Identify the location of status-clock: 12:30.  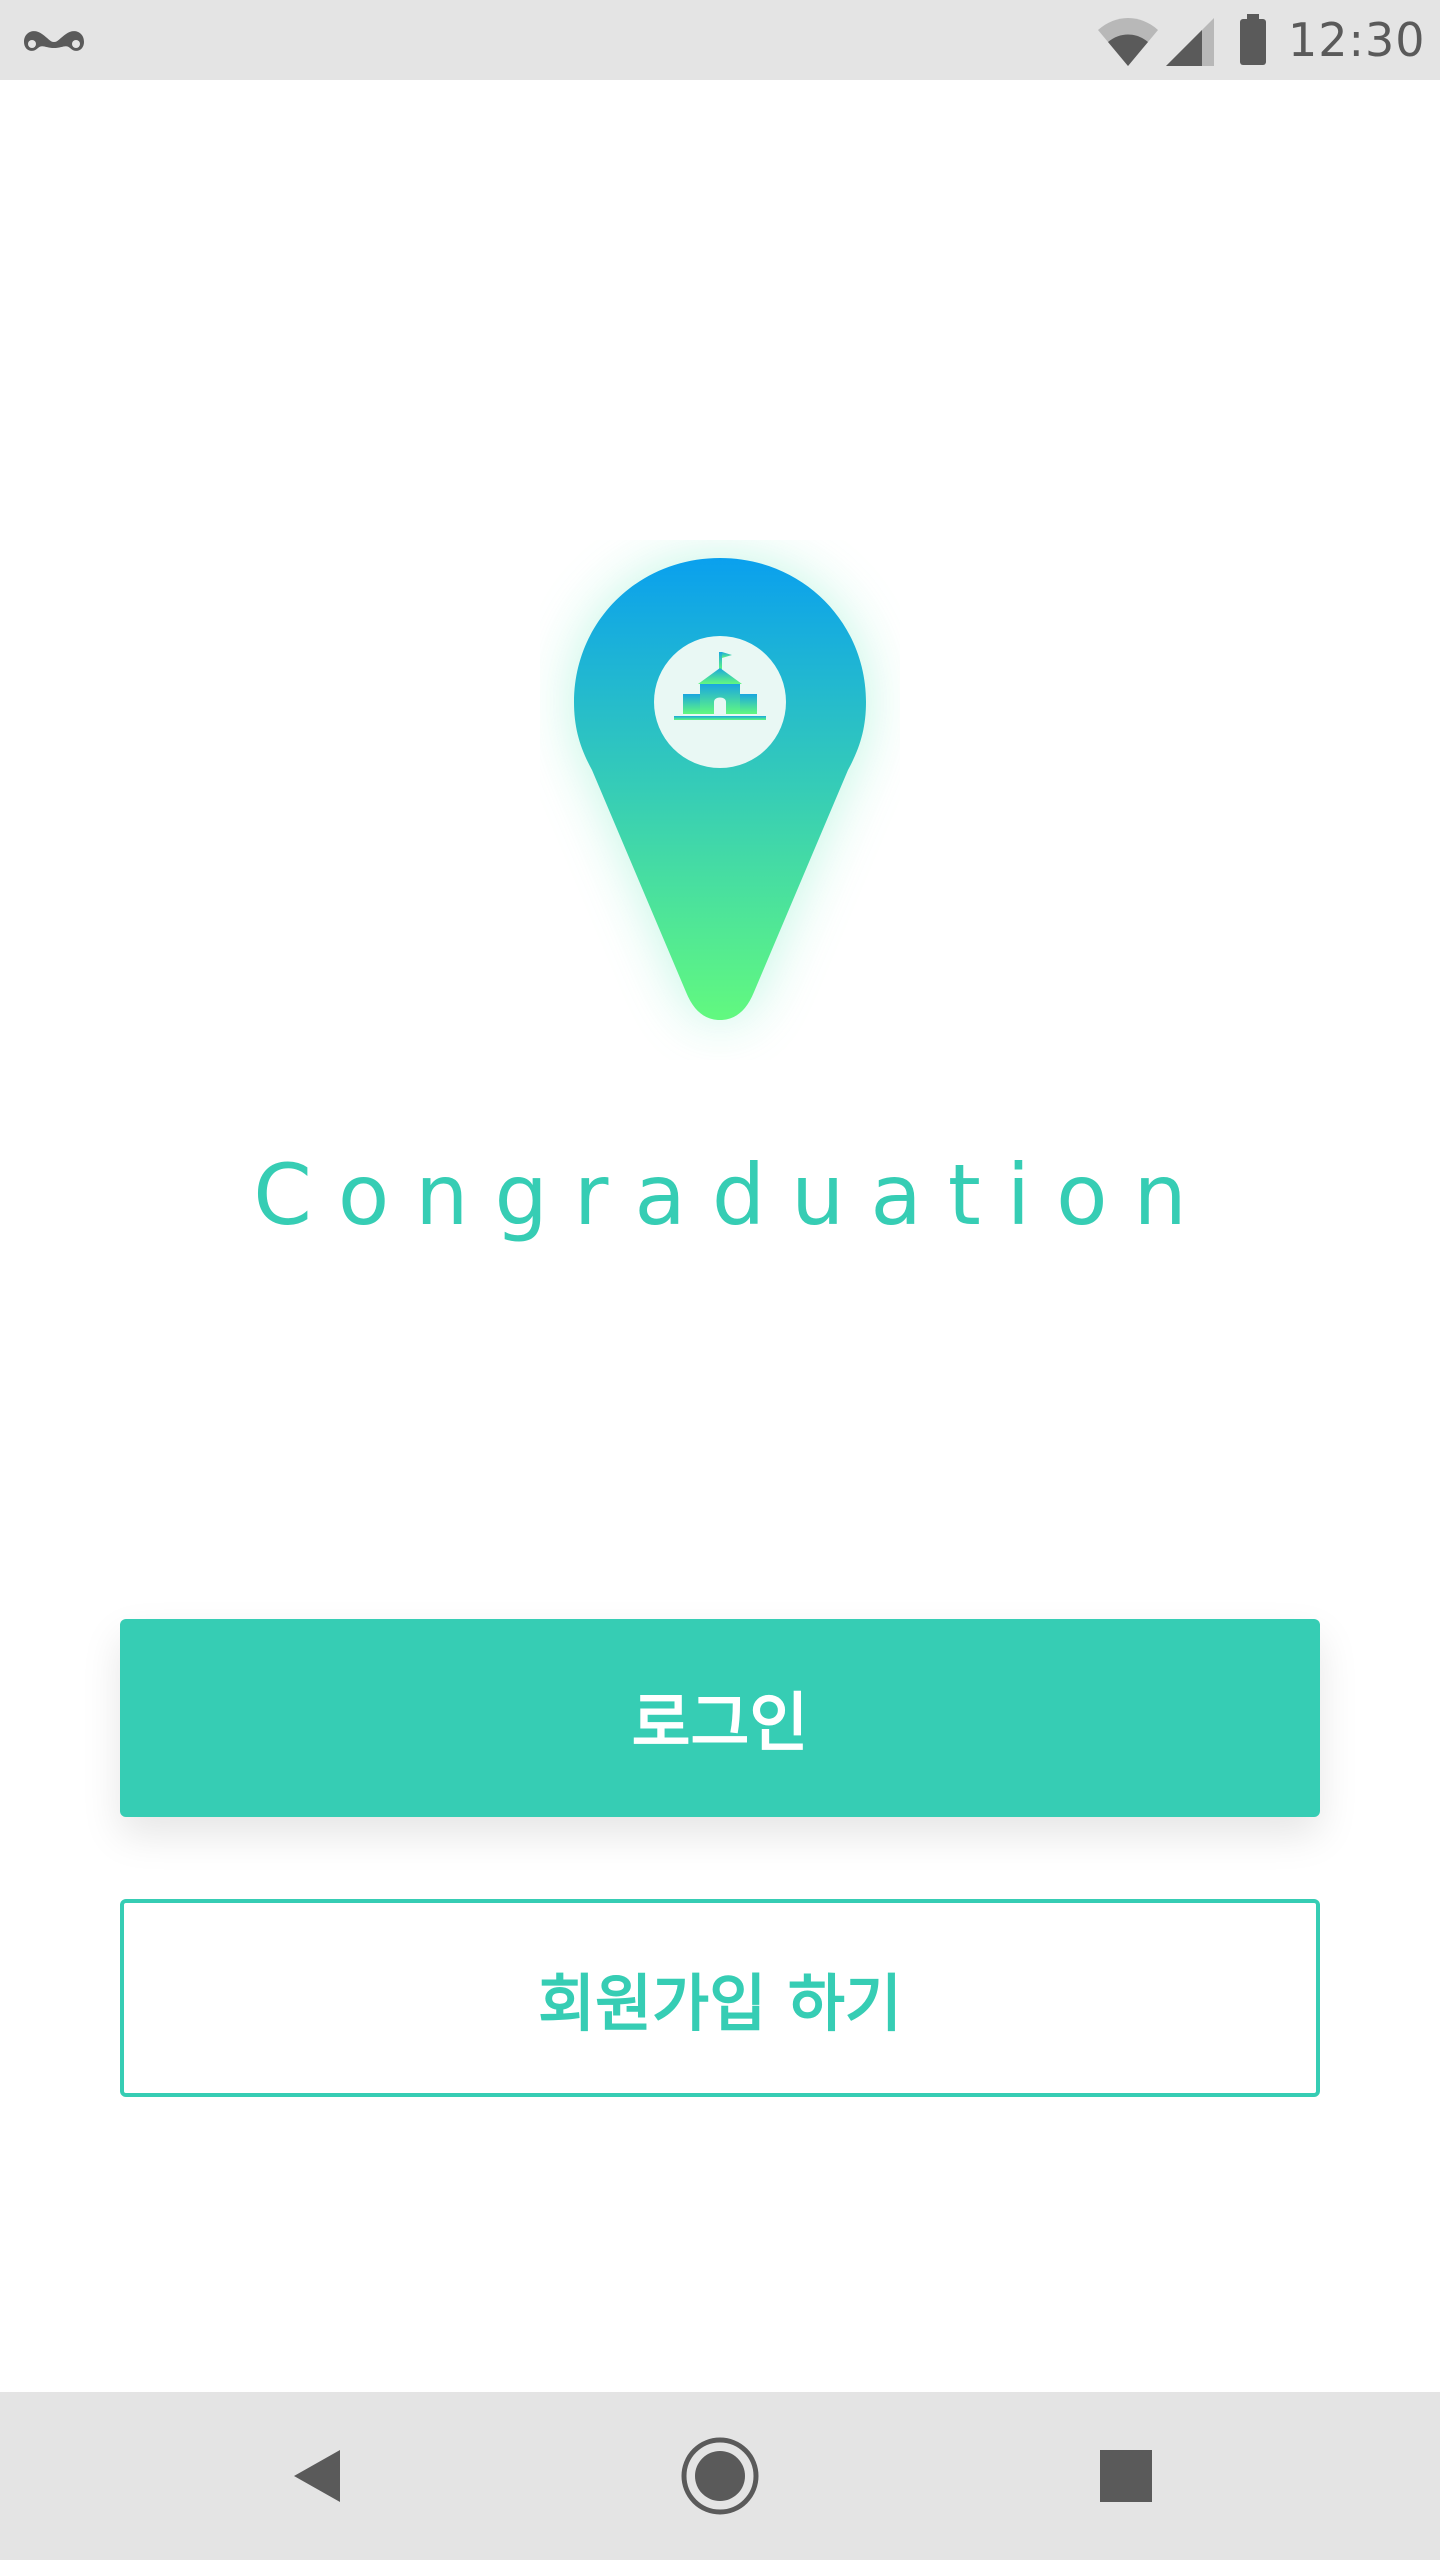
(1357, 40).